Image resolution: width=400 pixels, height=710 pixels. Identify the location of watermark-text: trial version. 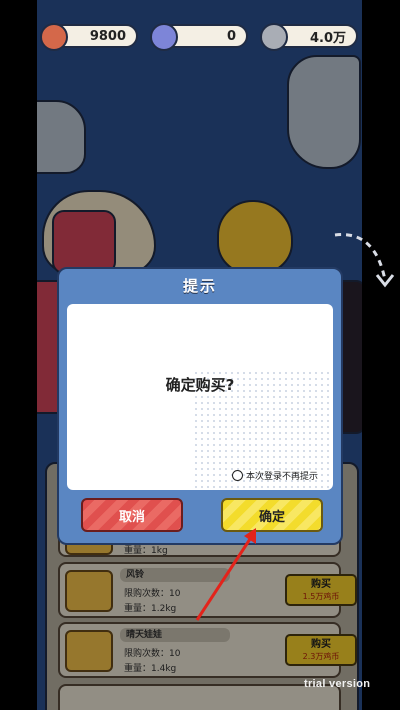
(337, 684).